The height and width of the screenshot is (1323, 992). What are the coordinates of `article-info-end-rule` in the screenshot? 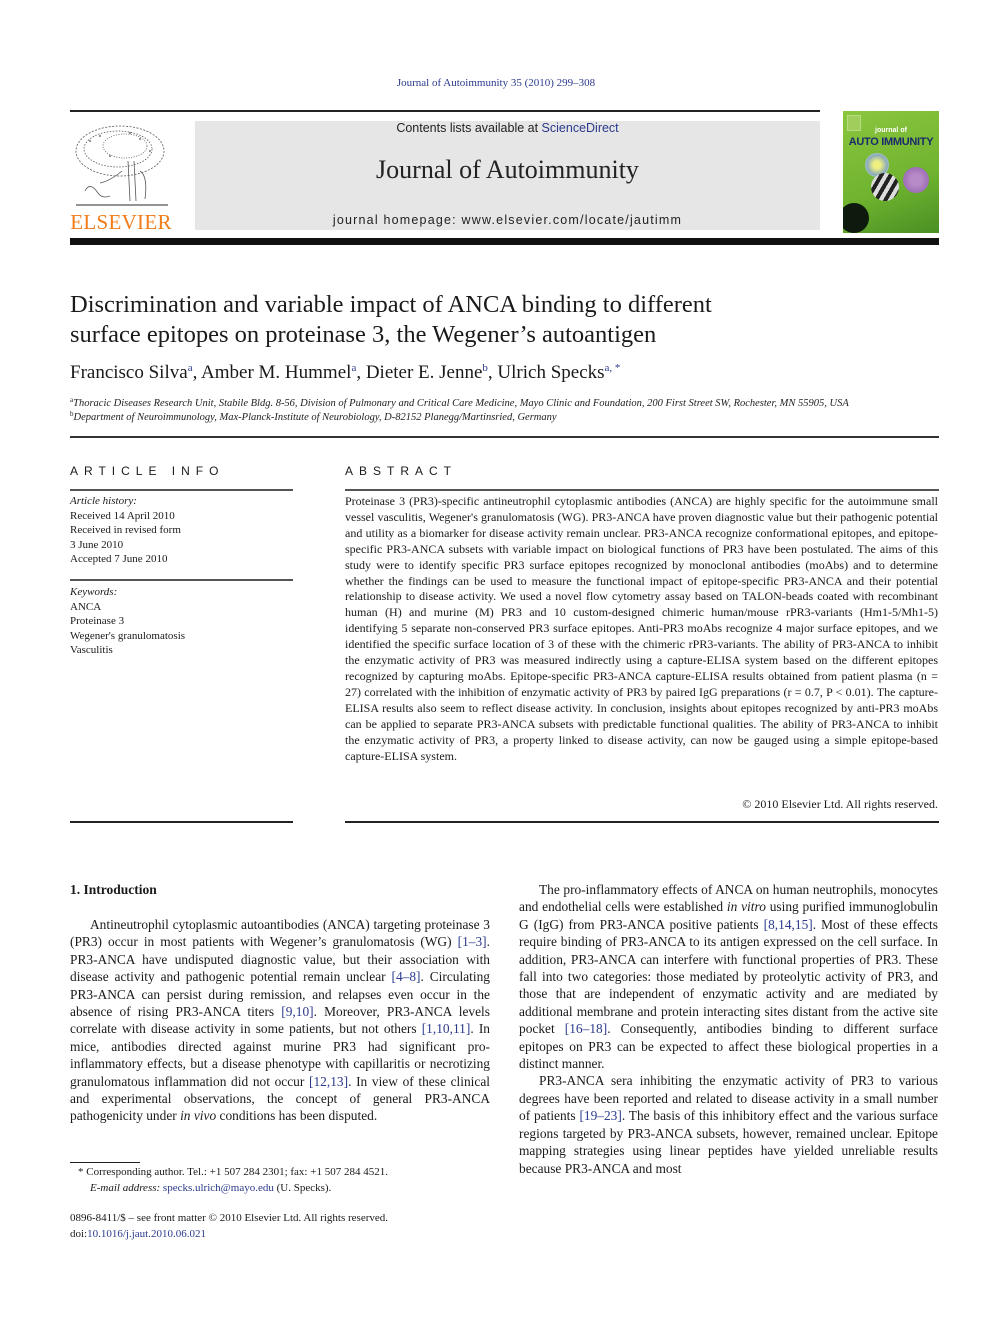 It's located at (181, 822).